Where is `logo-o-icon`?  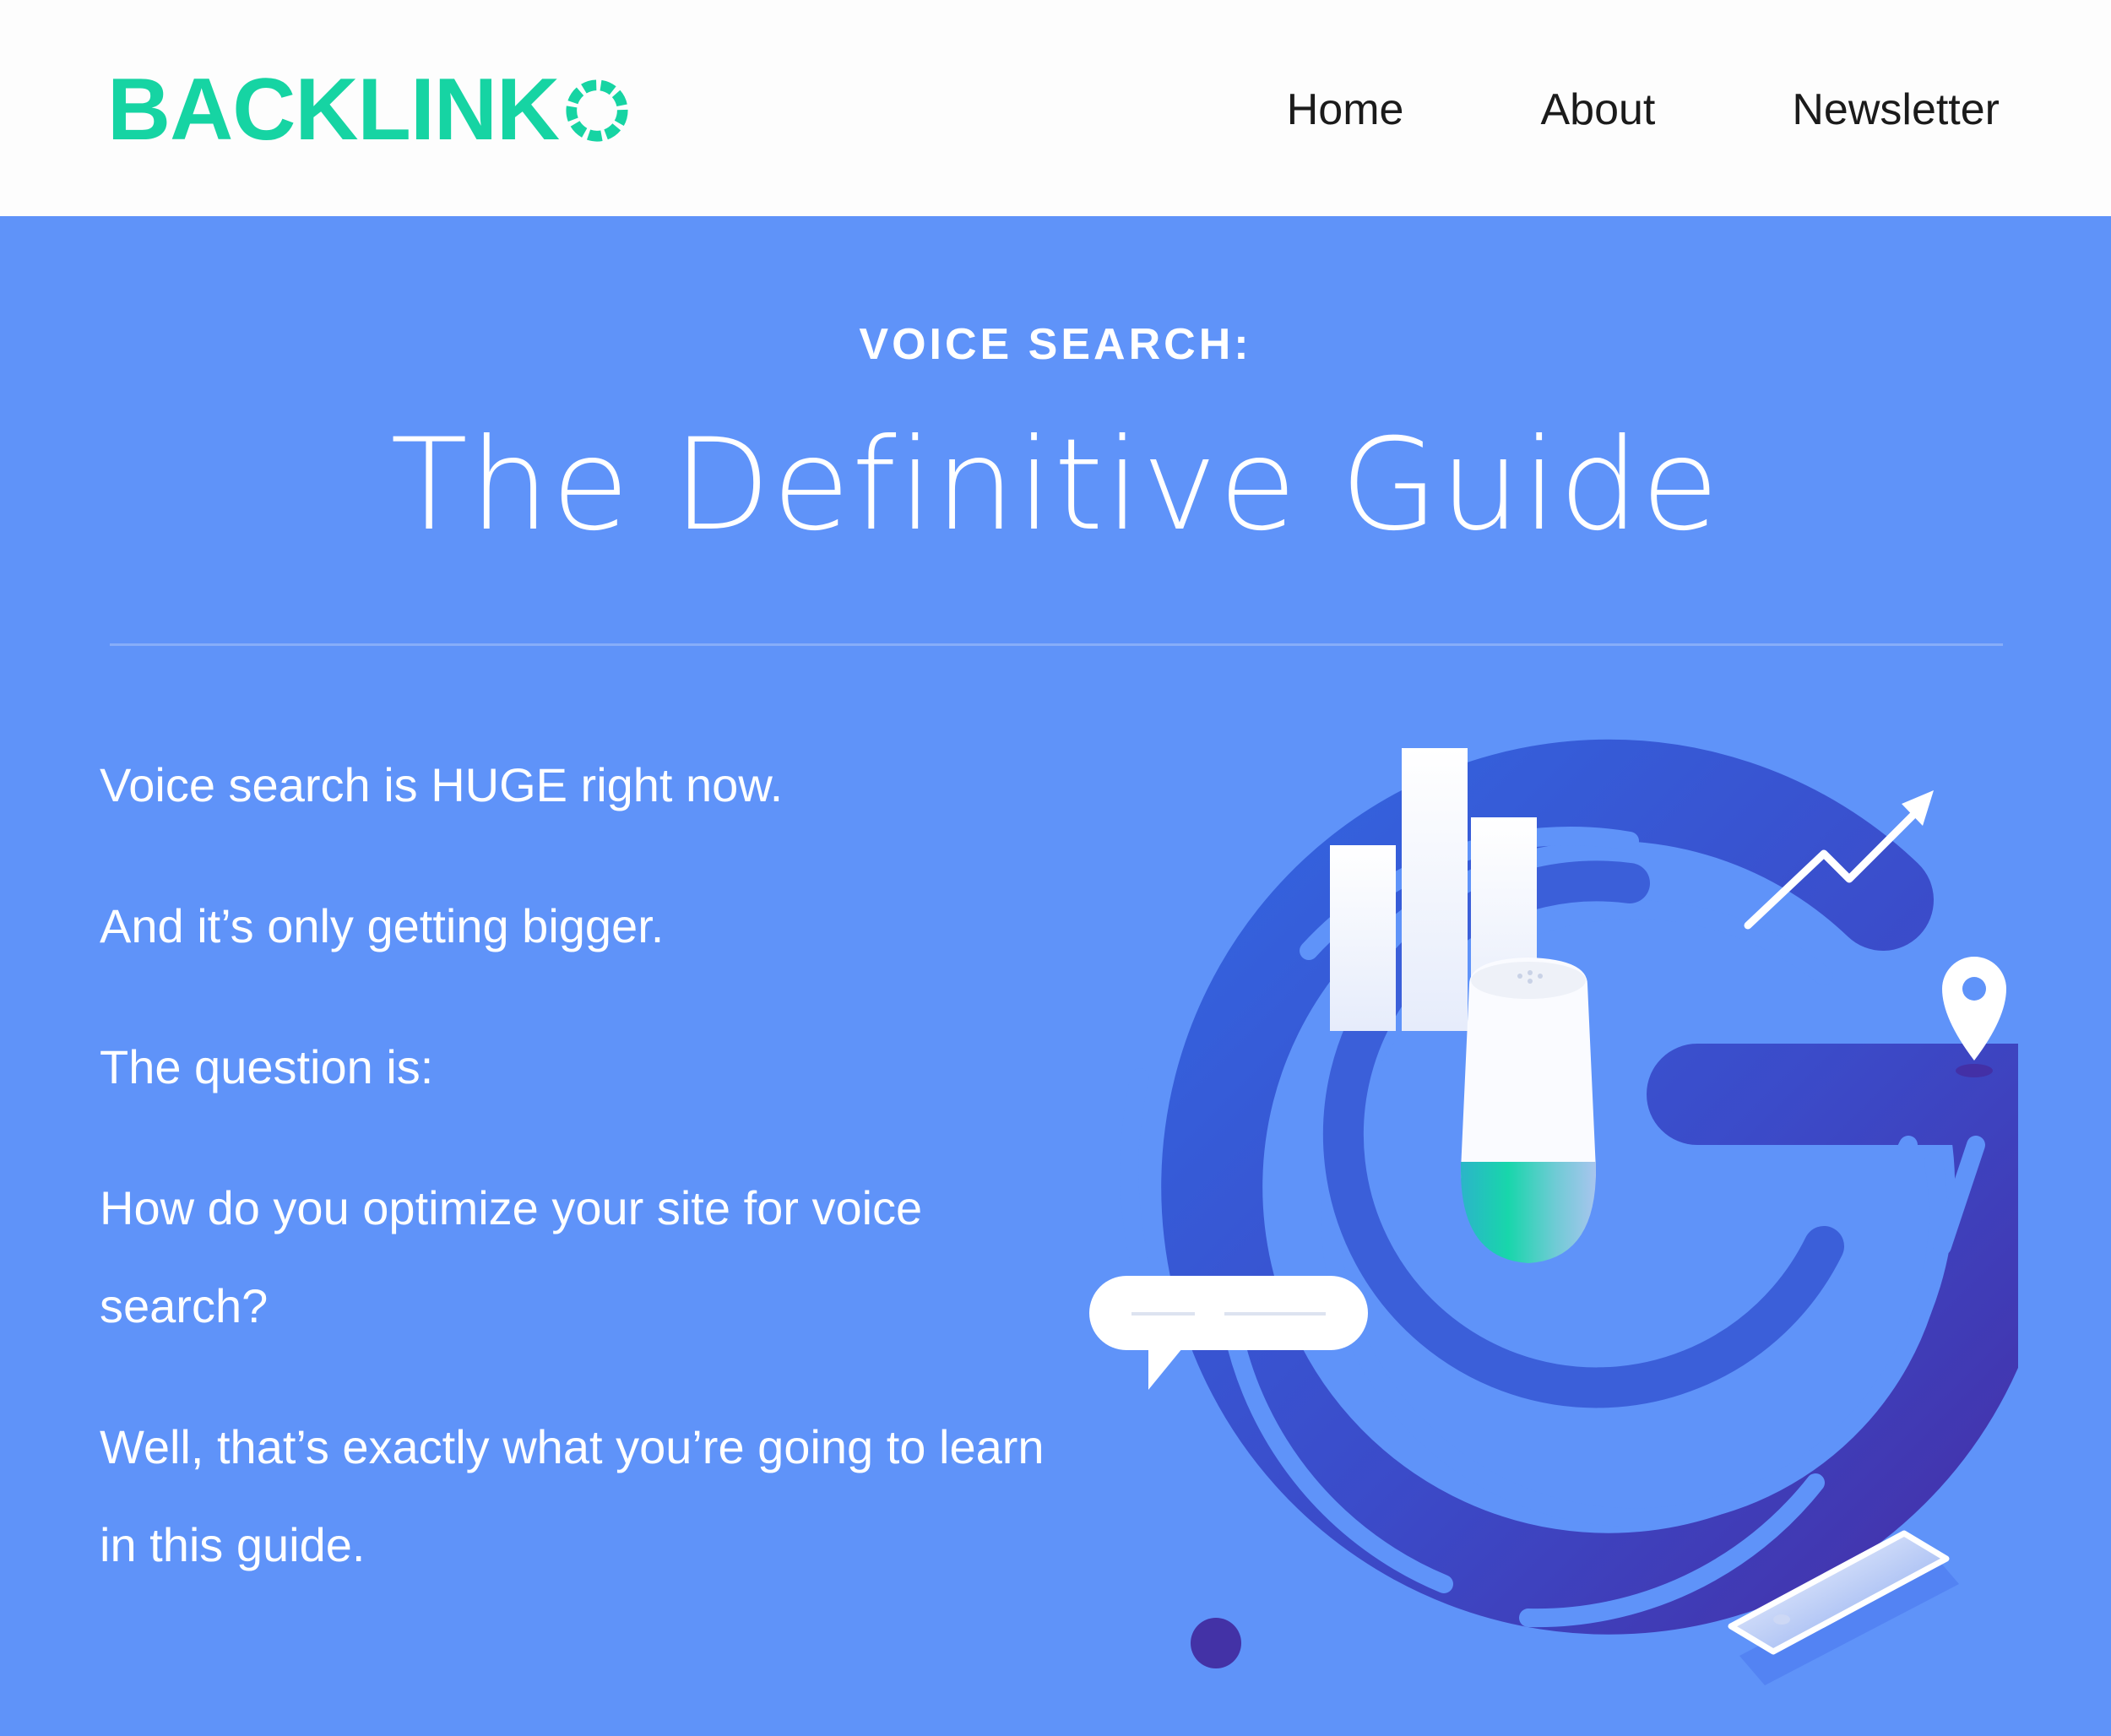 logo-o-icon is located at coordinates (597, 111).